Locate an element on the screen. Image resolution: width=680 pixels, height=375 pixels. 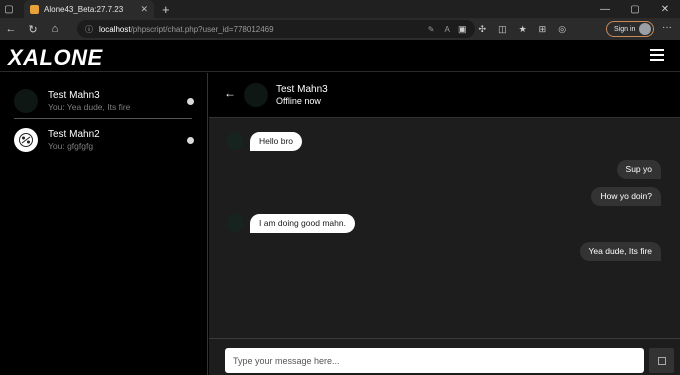
maximize-icon: ▢ is located at coordinates (635, 9).